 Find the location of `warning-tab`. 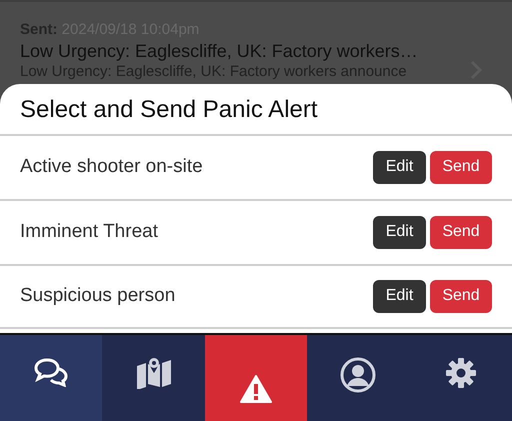

warning-tab is located at coordinates (256, 378).